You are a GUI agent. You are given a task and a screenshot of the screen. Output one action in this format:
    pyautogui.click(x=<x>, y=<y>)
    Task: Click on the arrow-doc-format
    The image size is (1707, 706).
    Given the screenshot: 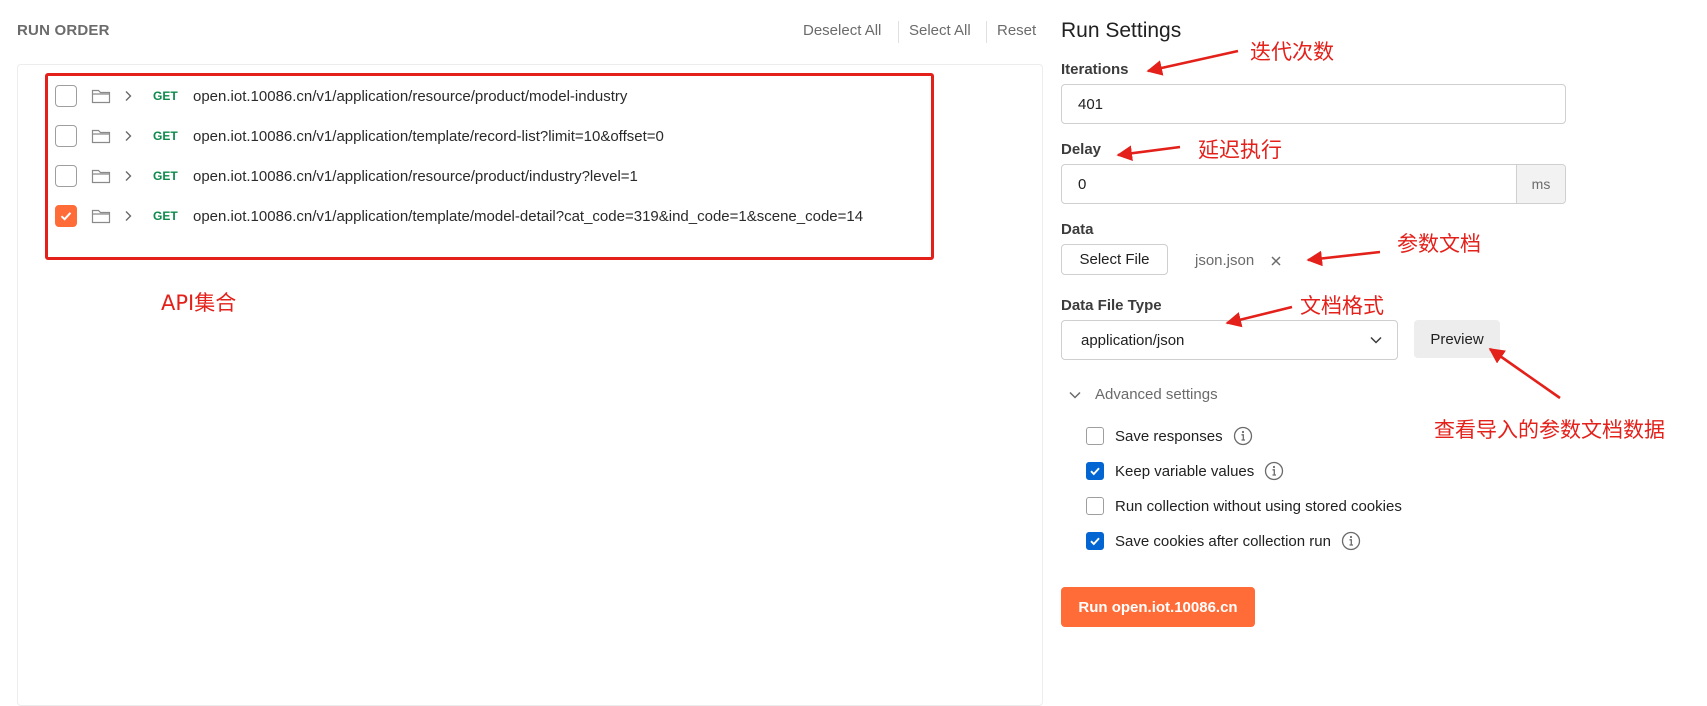 What is the action you would take?
    pyautogui.click(x=1259, y=316)
    